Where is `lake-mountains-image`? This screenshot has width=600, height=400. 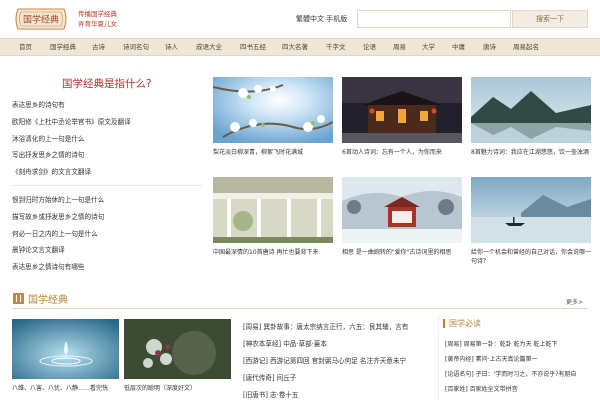 lake-mountains-image is located at coordinates (531, 110).